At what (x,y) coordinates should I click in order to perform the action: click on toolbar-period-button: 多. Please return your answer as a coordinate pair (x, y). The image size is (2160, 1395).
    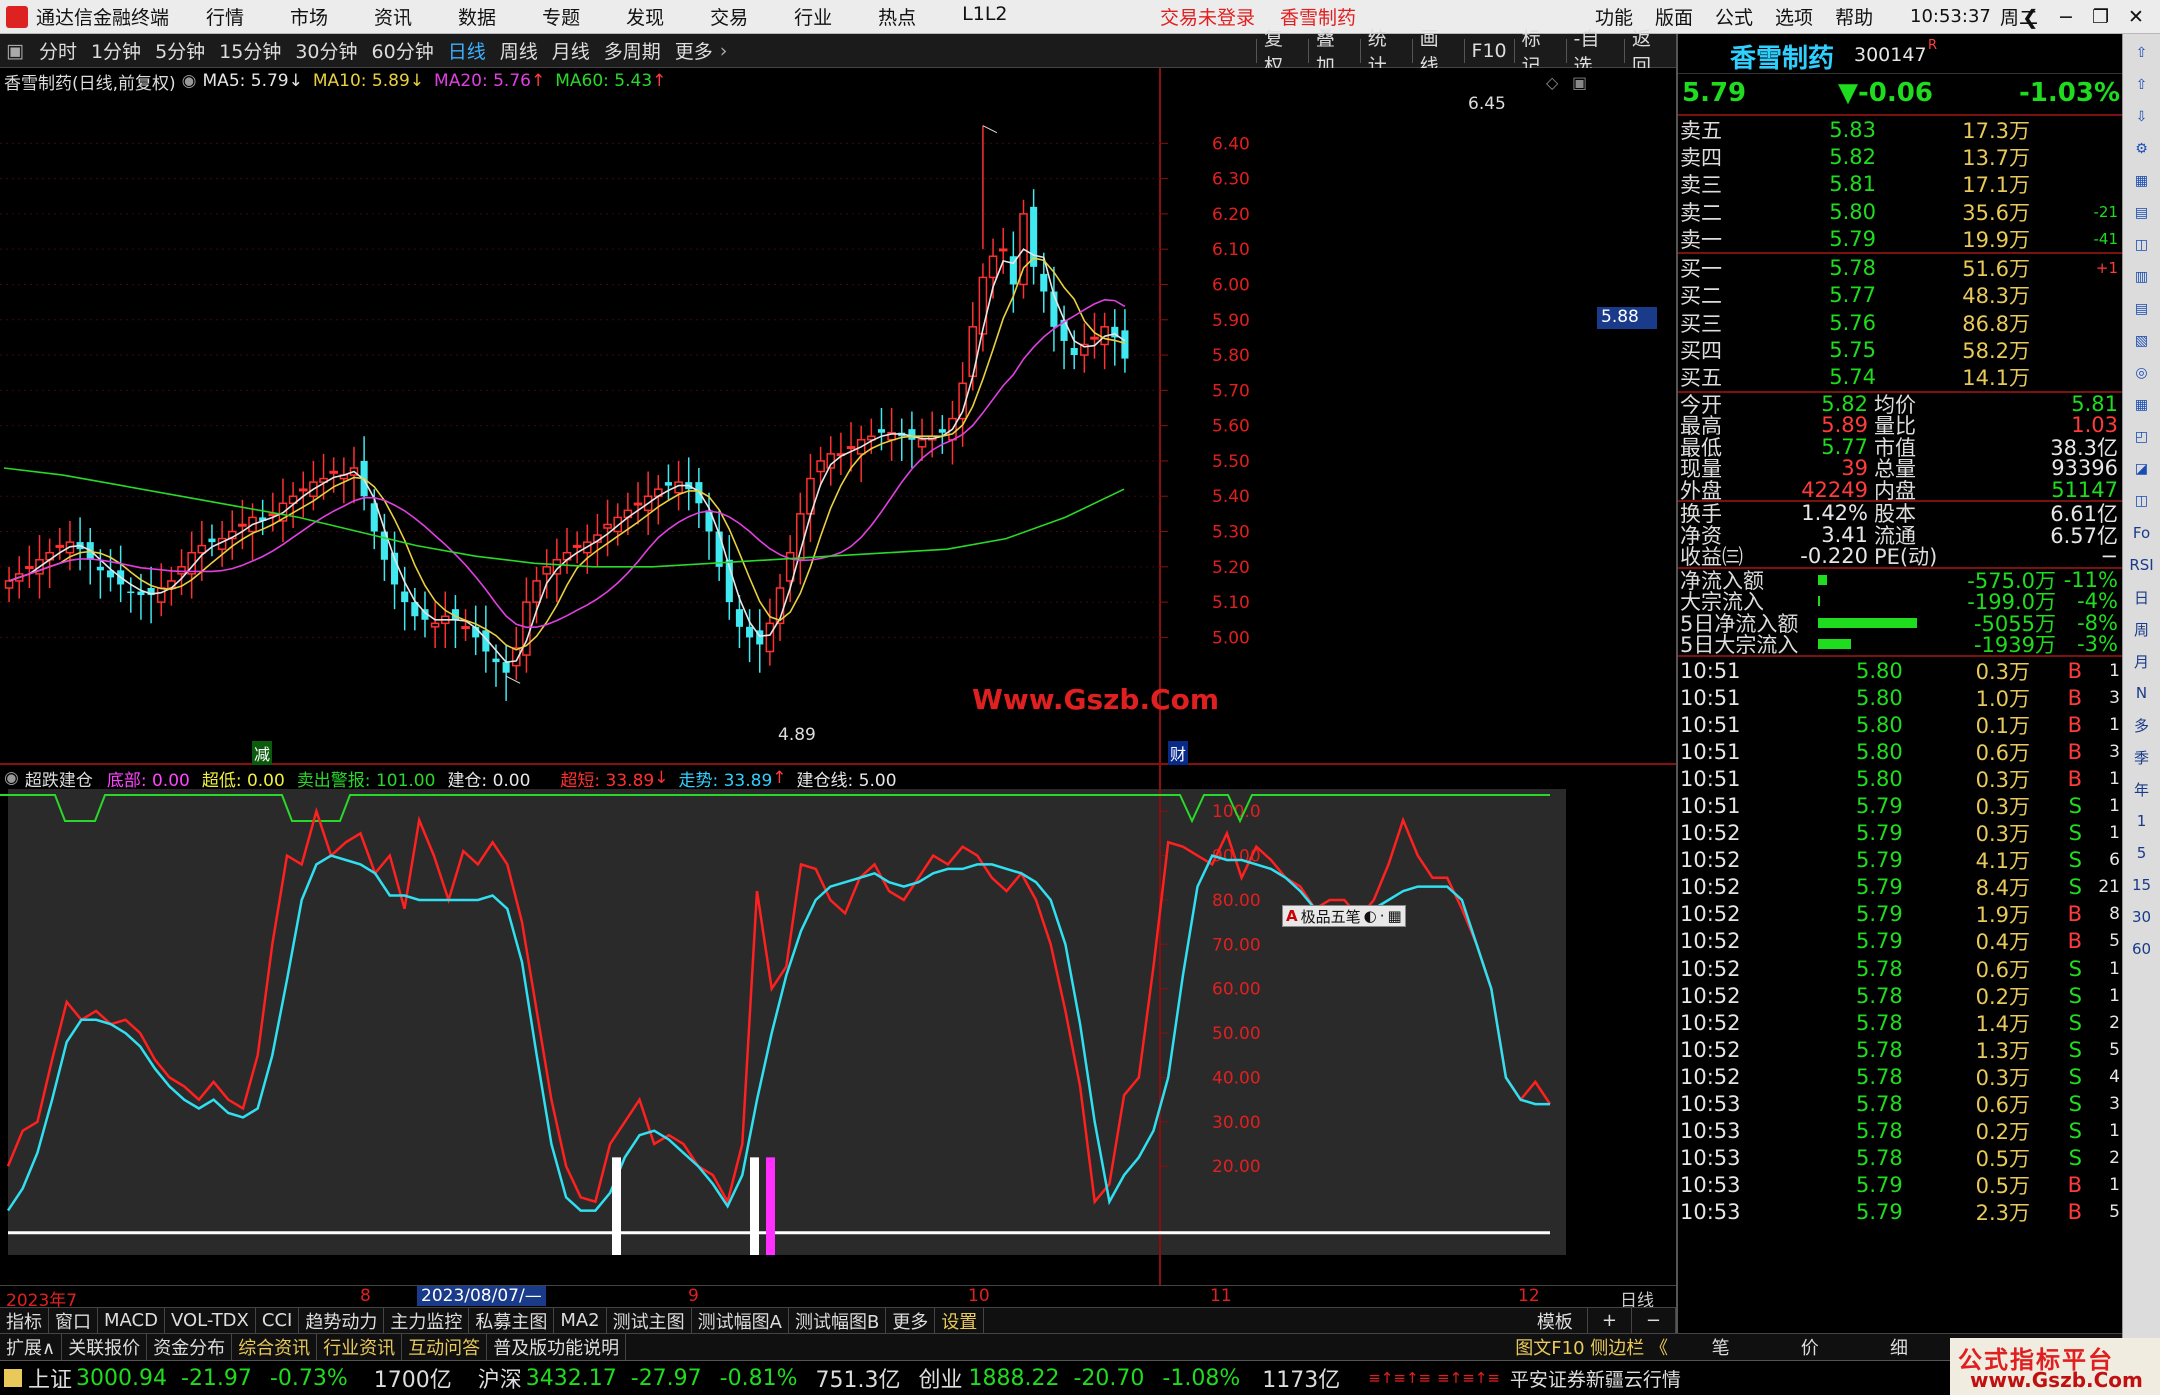
    Looking at the image, I should click on (2142, 725).